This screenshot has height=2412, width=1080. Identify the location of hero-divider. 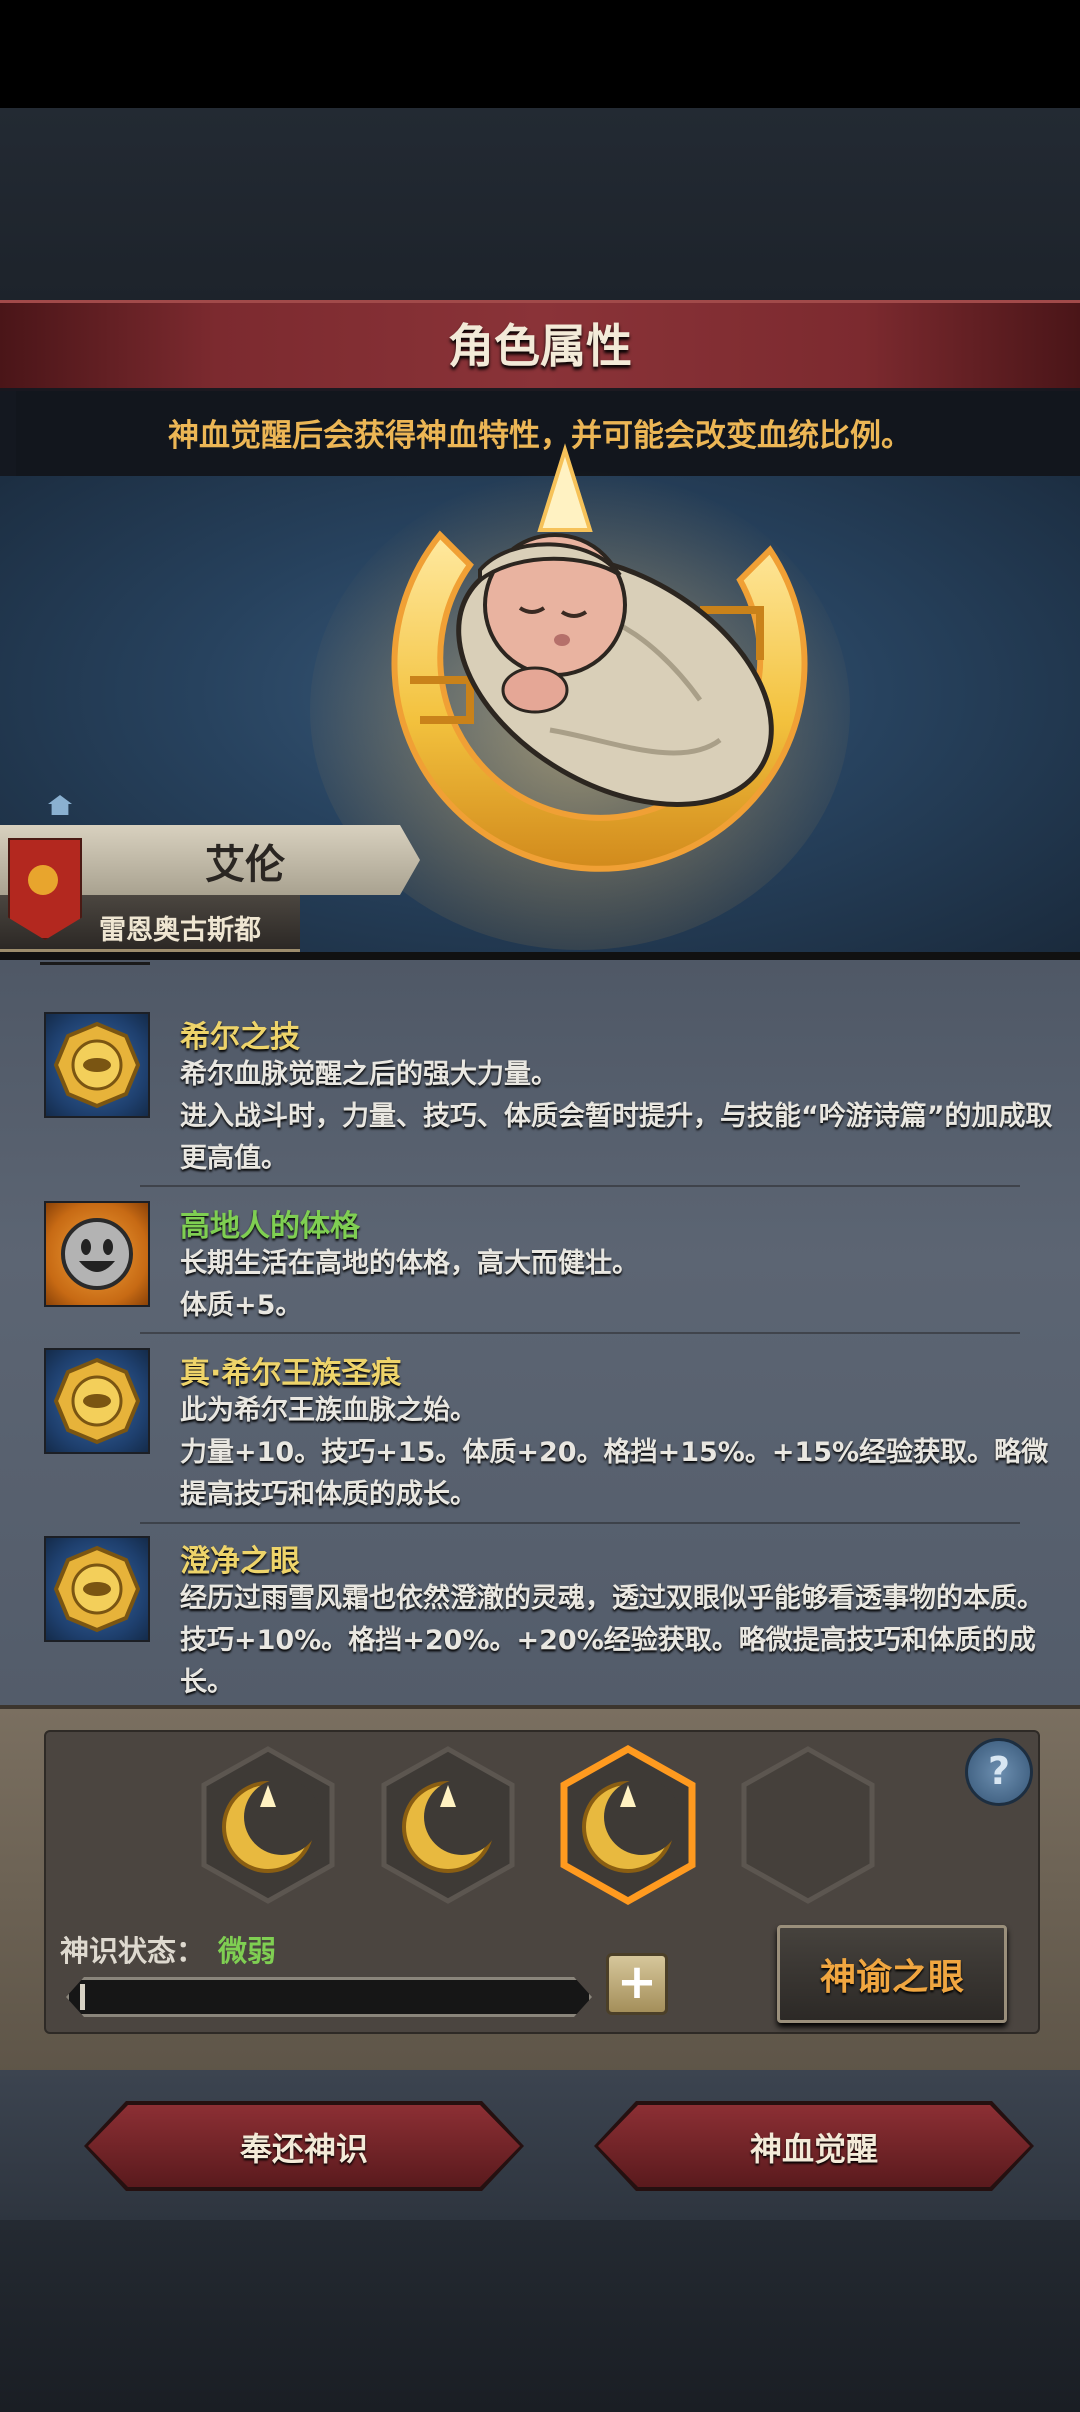
(540, 956).